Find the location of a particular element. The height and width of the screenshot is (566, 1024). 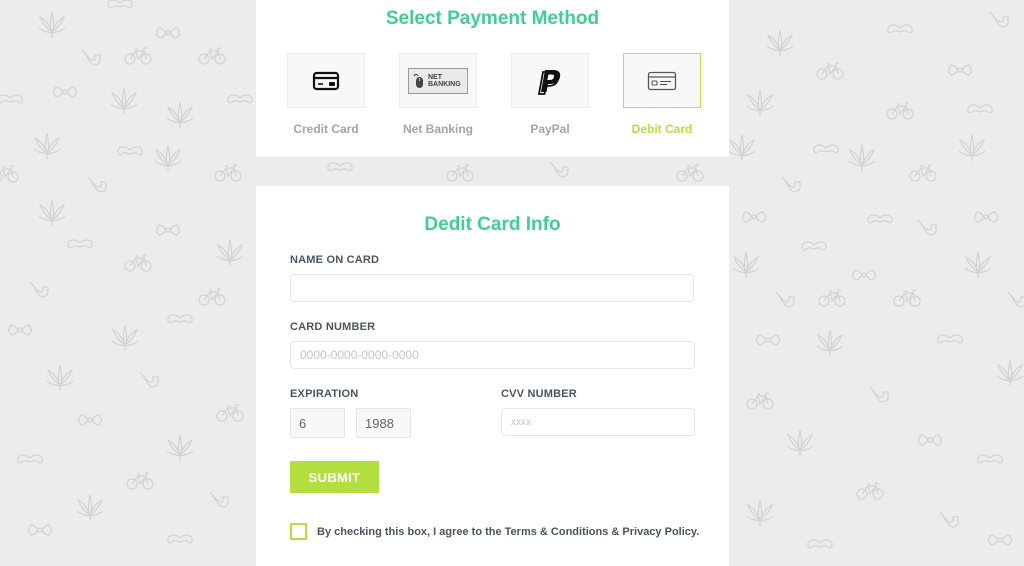

payment-method-net-banking: NET BANKING Net Banking is located at coordinates (438, 94).